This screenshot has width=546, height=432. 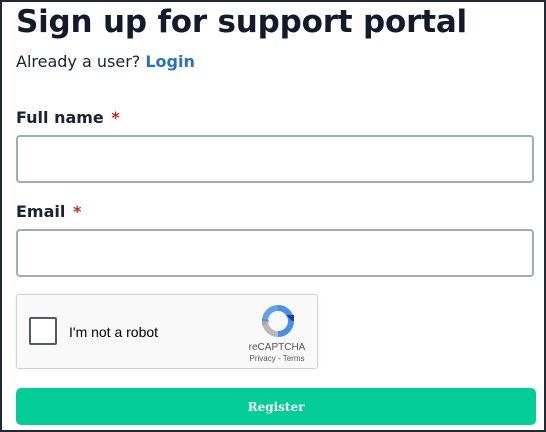 What do you see at coordinates (60, 117) in the screenshot?
I see `full-name-label-text: Full name` at bounding box center [60, 117].